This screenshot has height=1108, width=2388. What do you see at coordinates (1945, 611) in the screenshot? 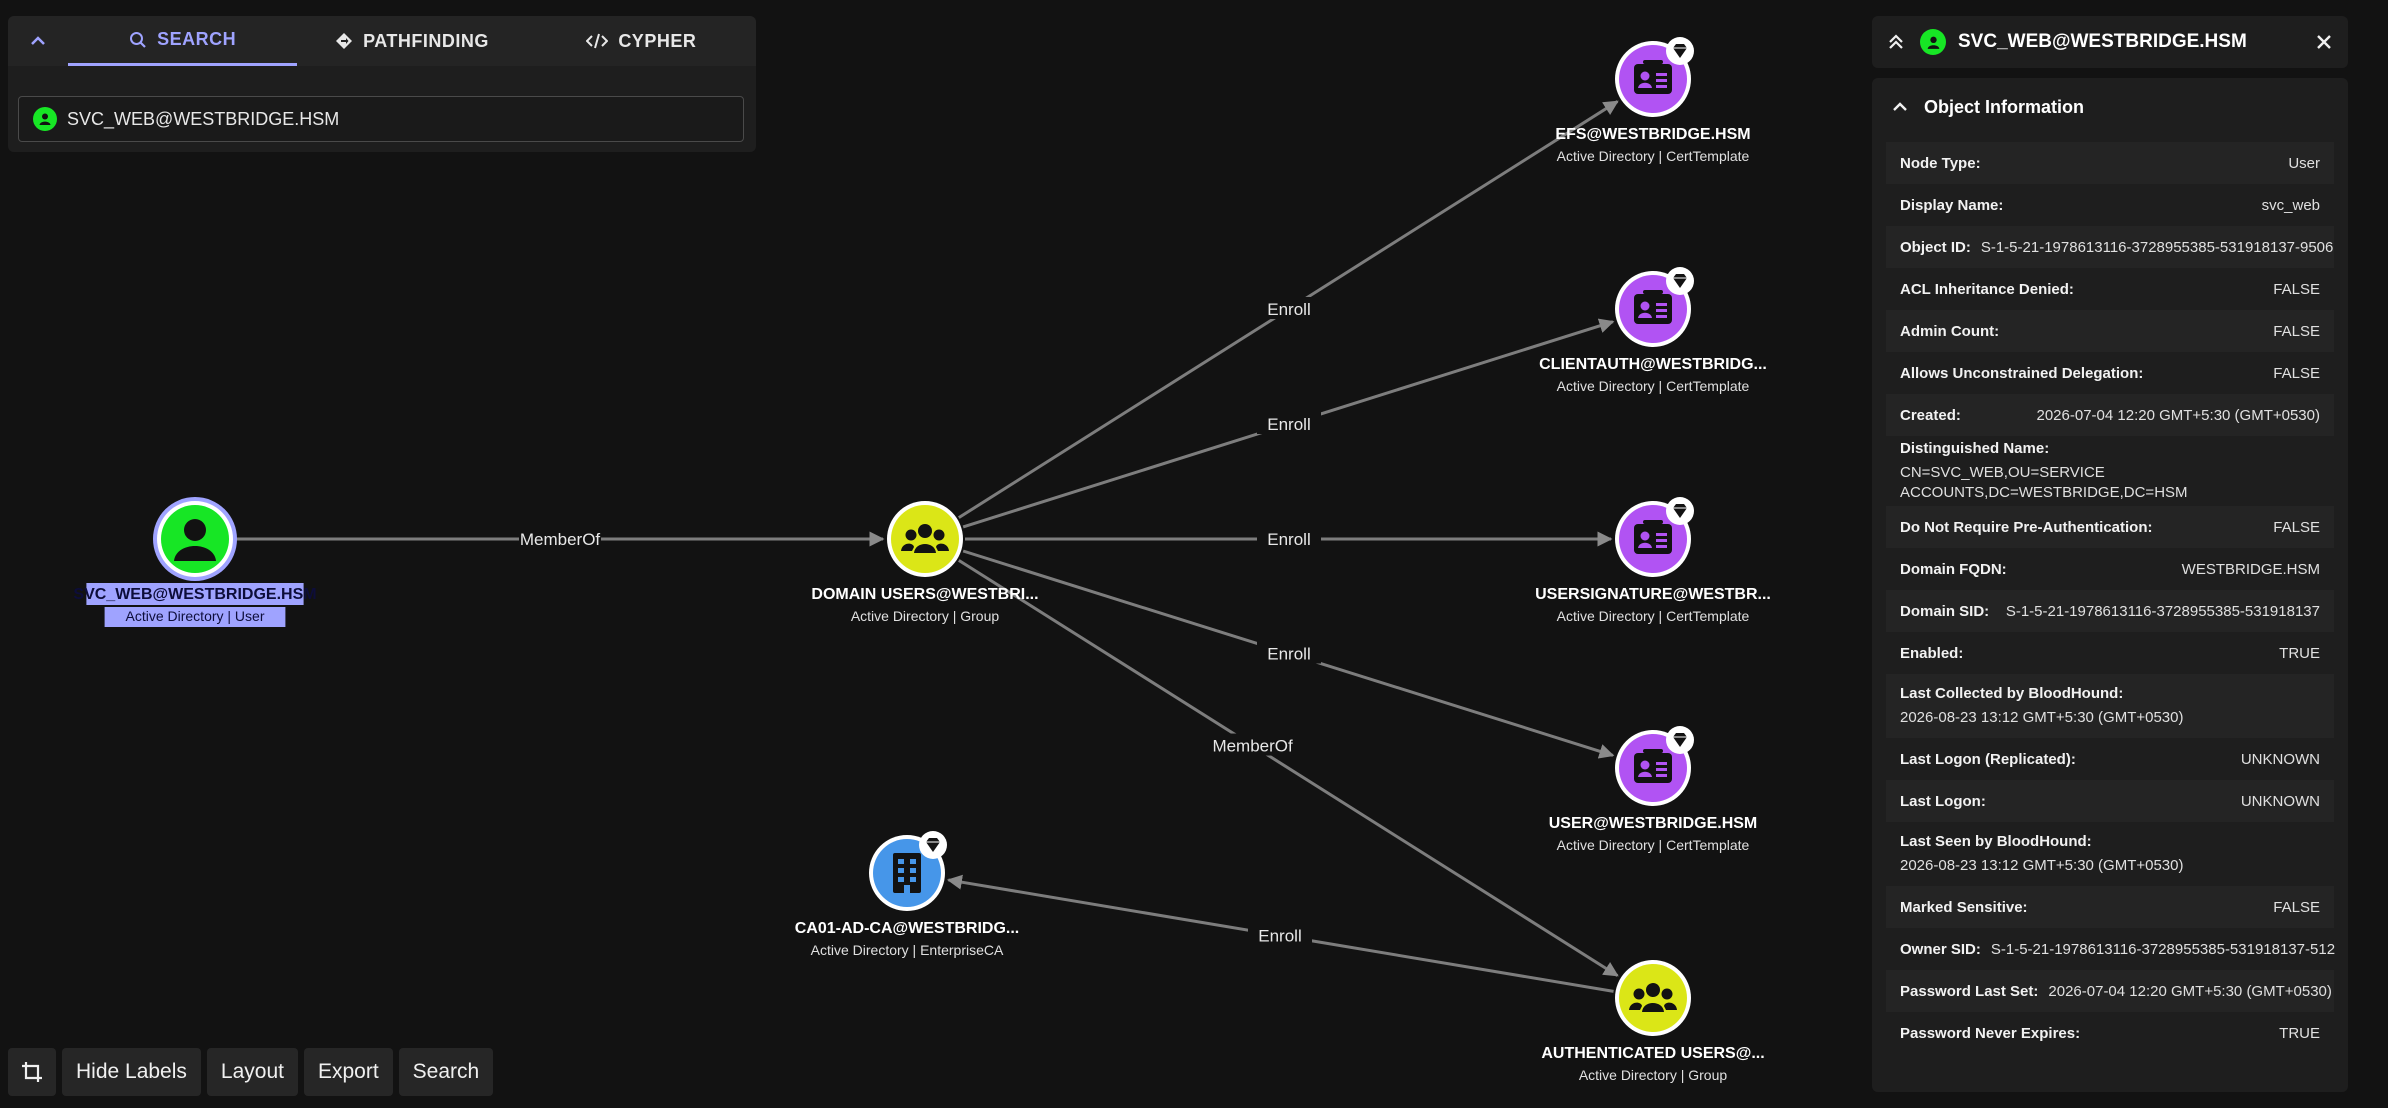
I see `property-key: Domain SID:` at bounding box center [1945, 611].